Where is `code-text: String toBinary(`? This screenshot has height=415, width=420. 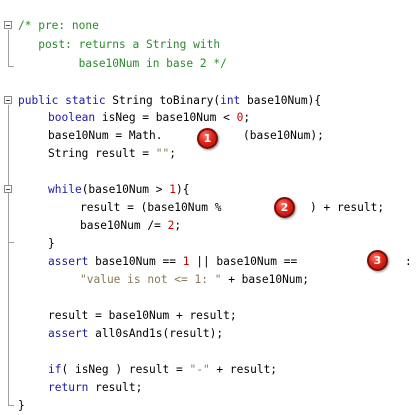
code-text: String toBinary( is located at coordinates (163, 100).